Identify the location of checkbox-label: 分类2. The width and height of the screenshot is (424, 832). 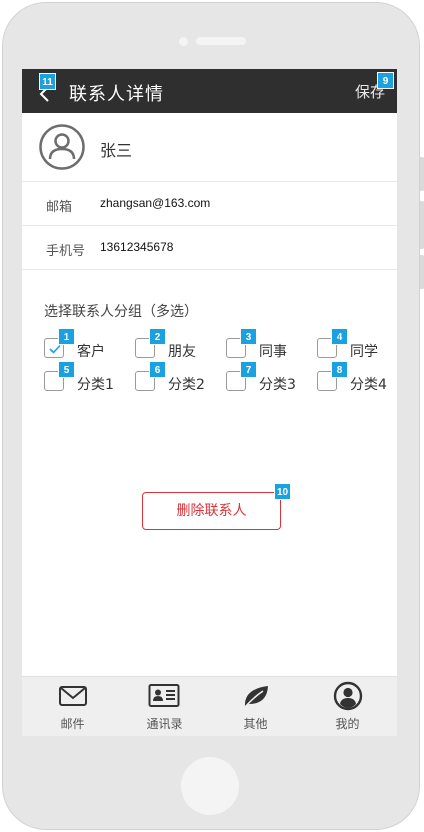
(186, 385).